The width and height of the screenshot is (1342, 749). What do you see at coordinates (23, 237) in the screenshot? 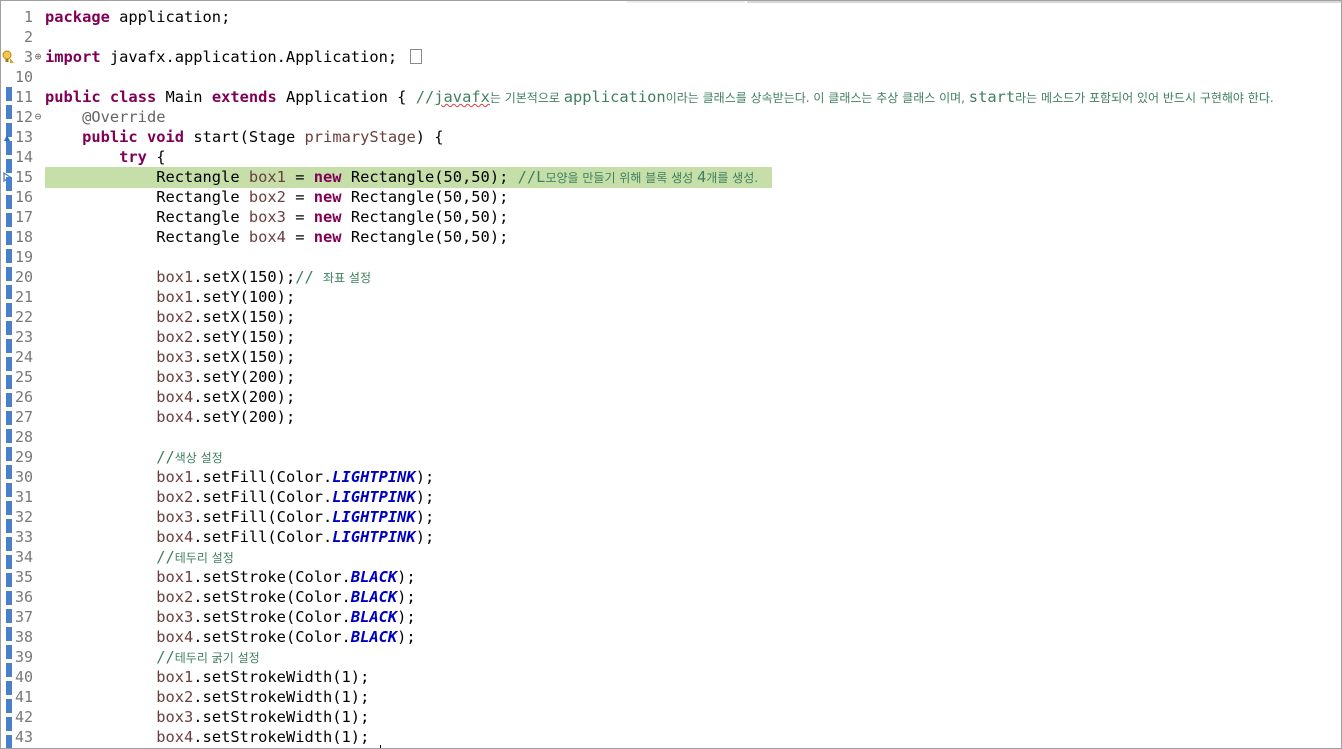
I see `line-number: 18` at bounding box center [23, 237].